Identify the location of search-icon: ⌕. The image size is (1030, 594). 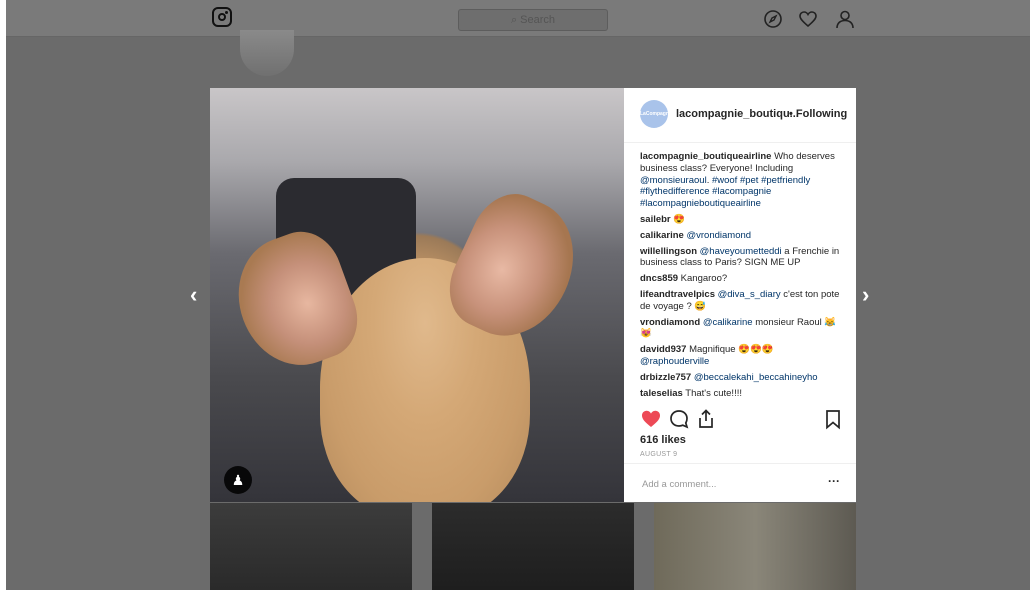
(515, 20).